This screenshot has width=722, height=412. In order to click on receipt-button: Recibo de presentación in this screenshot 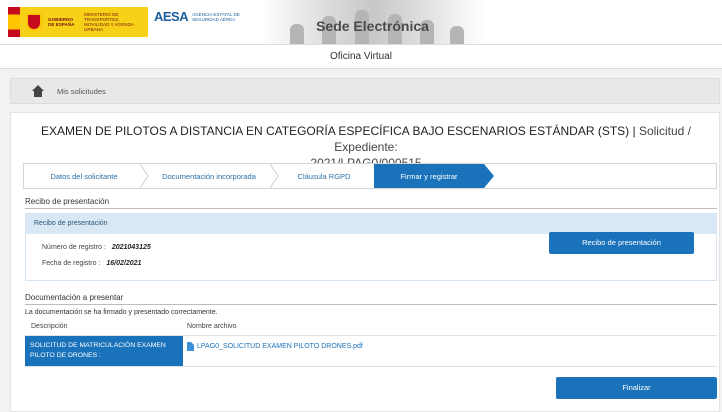, I will do `click(621, 243)`.